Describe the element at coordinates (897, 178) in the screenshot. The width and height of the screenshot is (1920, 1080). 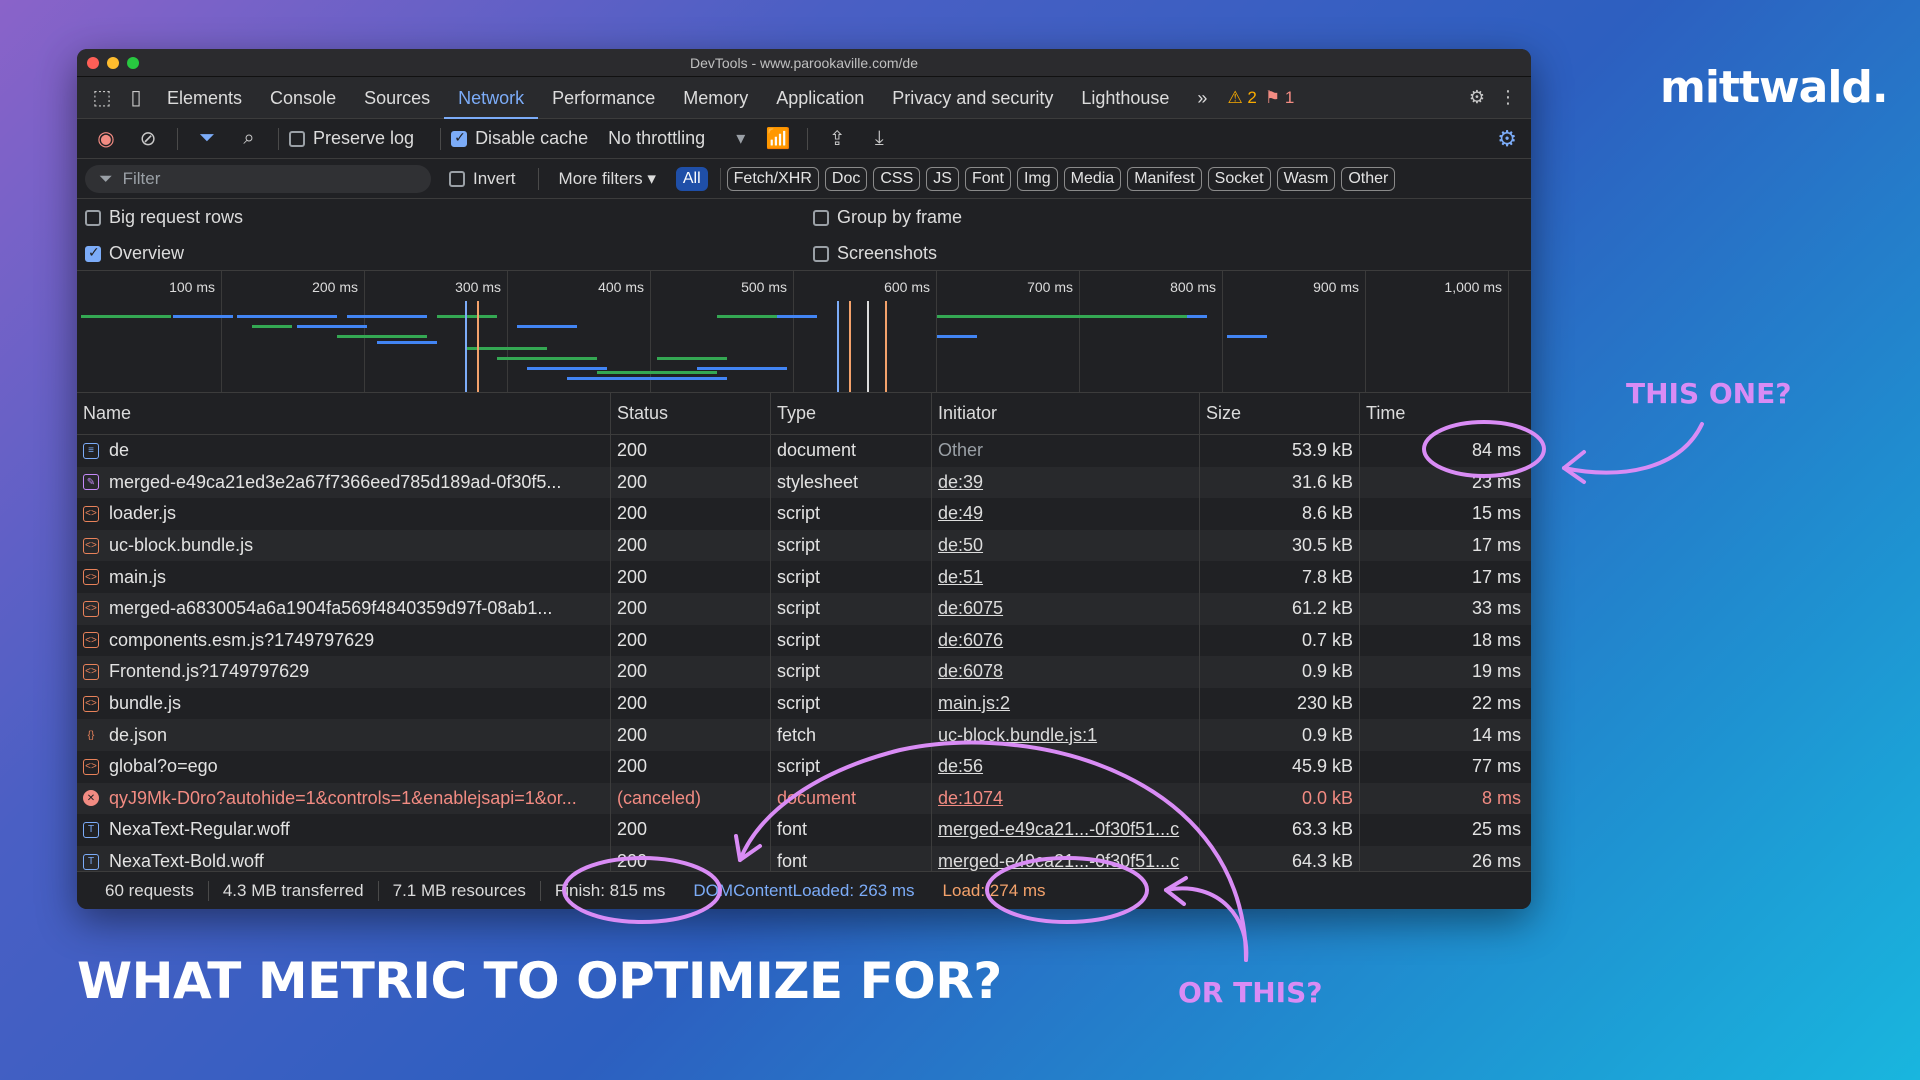
I see `chip-css: CSS` at that location.